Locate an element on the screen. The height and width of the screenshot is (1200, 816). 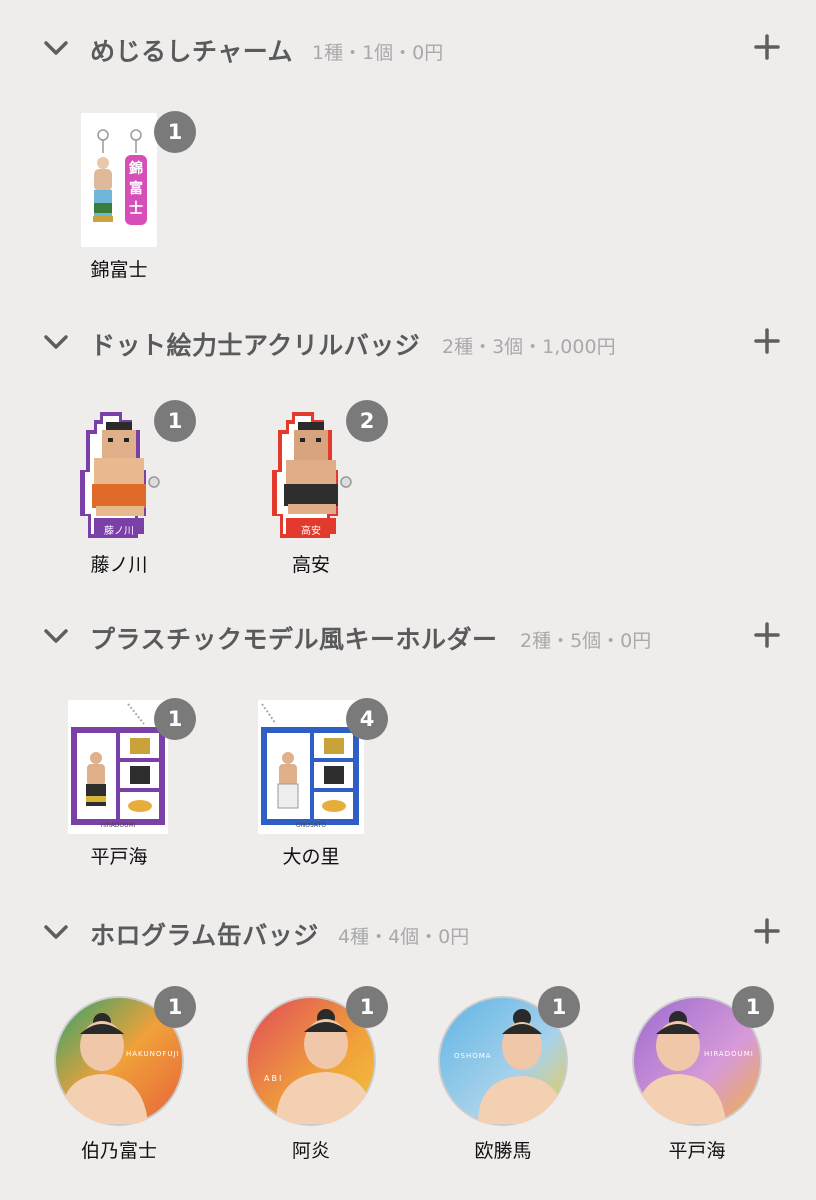
item-label: 阿炎 is located at coordinates (310, 1151).